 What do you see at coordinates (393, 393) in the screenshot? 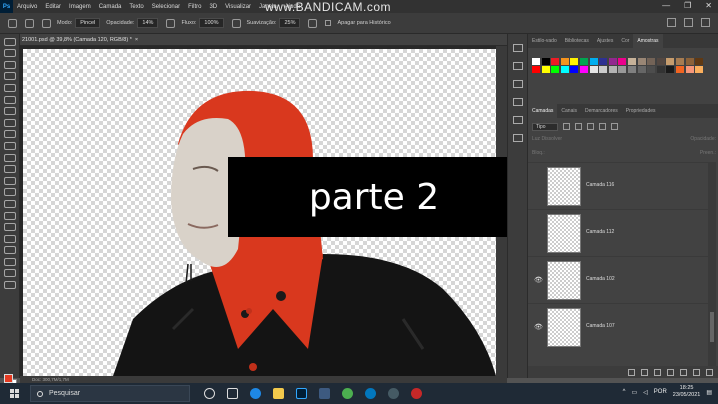
I see `app-gray-icon` at bounding box center [393, 393].